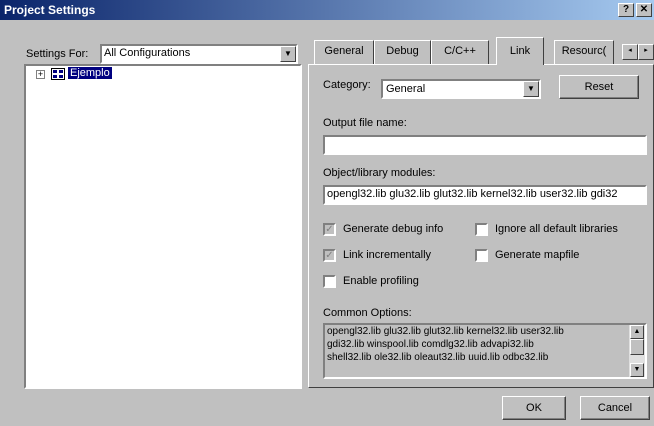 The height and width of the screenshot is (426, 654). I want to click on tab-debug: Debug, so click(402, 52).